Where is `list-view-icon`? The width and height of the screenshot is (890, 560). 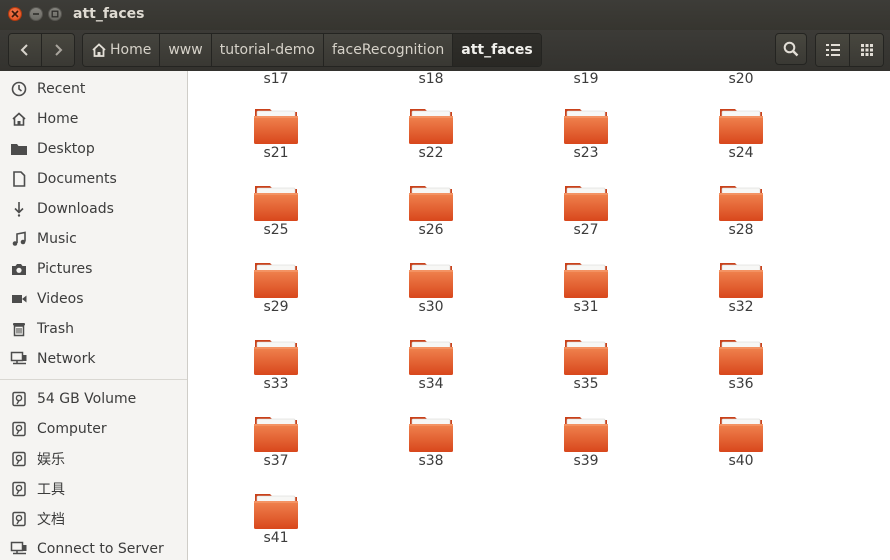
list-view-icon is located at coordinates (832, 50).